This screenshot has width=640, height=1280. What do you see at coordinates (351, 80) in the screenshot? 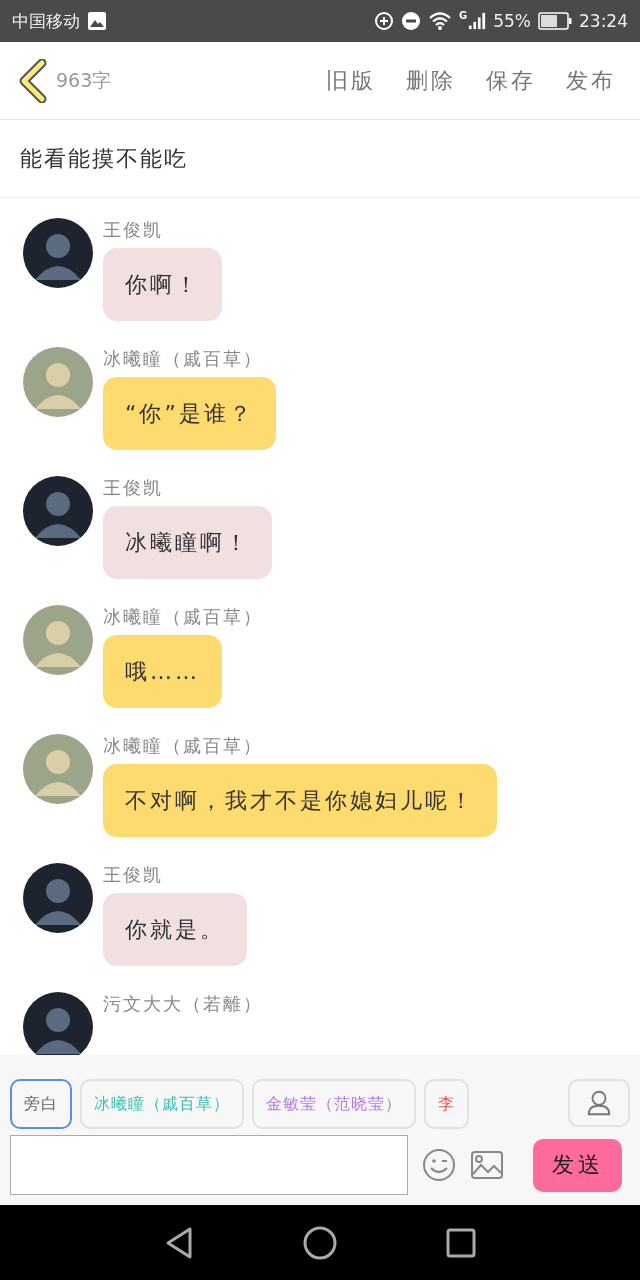
I see `header-action: 旧版` at bounding box center [351, 80].